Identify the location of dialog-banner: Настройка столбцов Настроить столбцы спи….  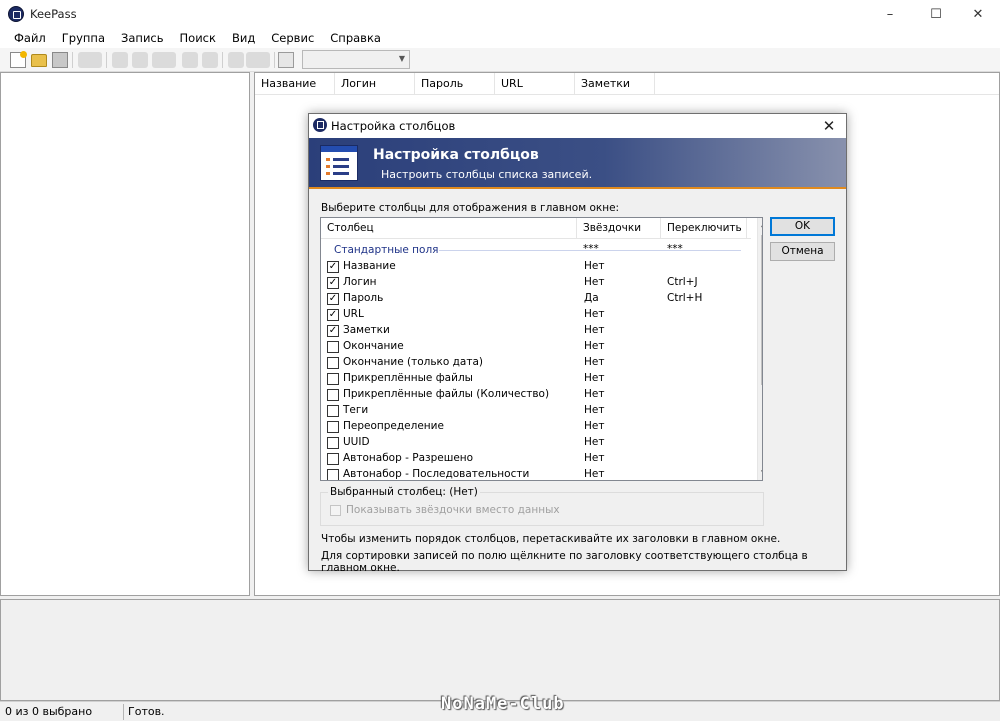
(577, 163).